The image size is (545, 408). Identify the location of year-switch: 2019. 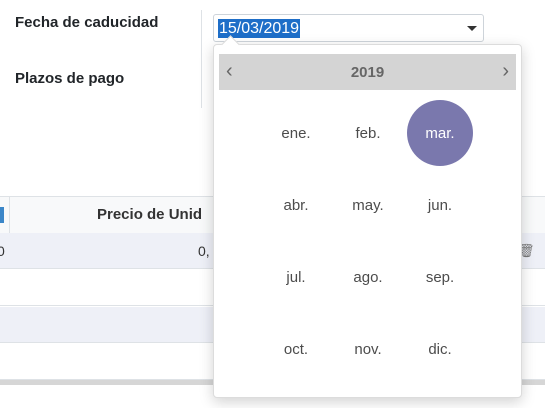
(367, 72).